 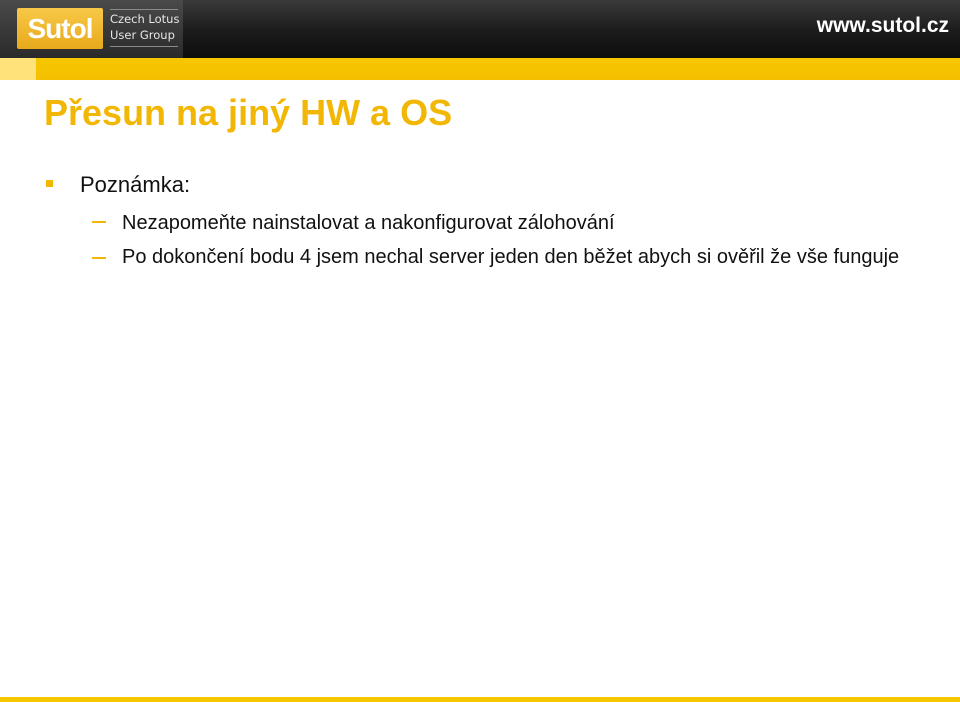 What do you see at coordinates (49, 183) in the screenshot?
I see `square-bullet-icon` at bounding box center [49, 183].